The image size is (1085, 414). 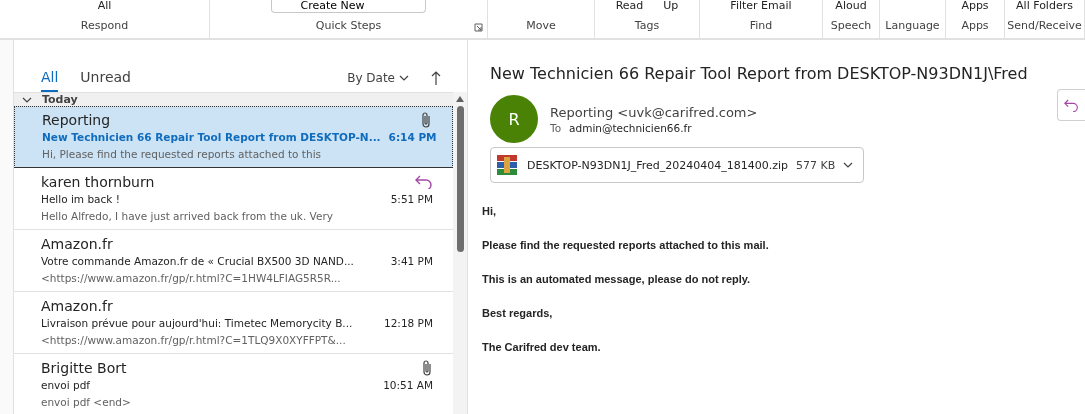 What do you see at coordinates (408, 384) in the screenshot?
I see `message-time: 10:51 AM` at bounding box center [408, 384].